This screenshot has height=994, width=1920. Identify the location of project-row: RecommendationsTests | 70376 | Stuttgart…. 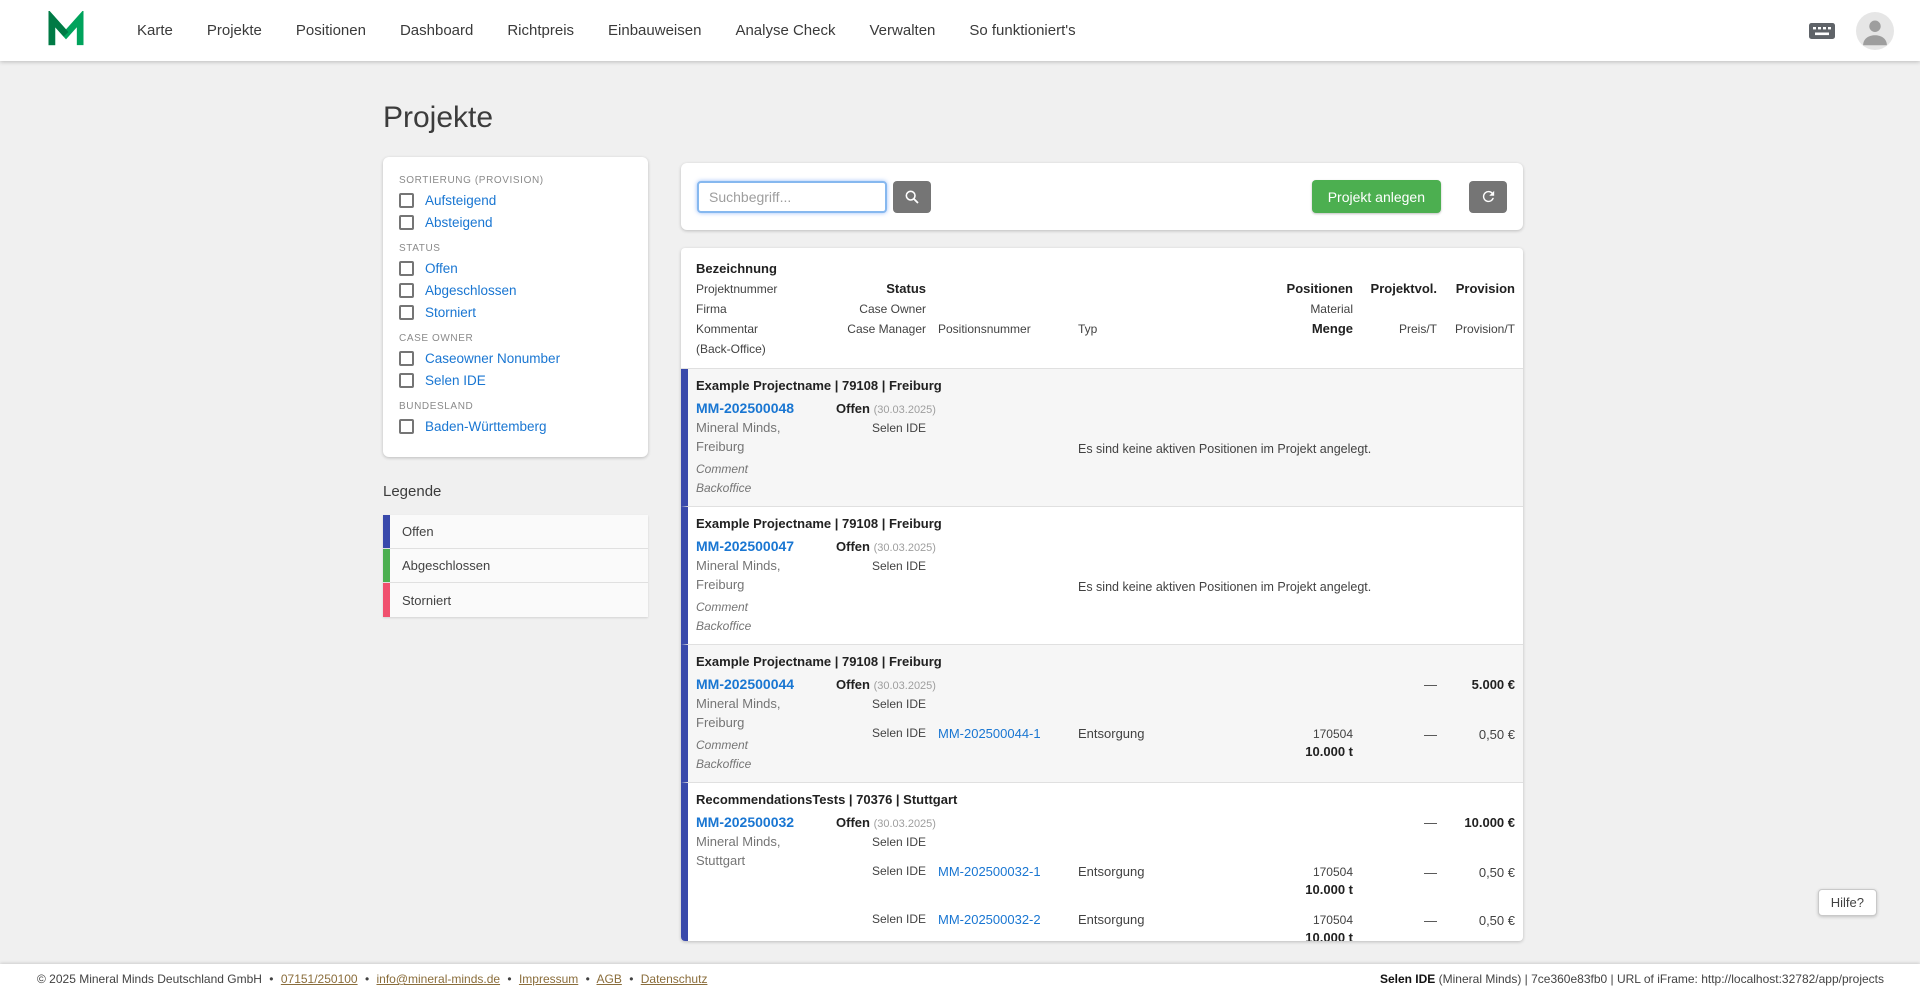
(1102, 862).